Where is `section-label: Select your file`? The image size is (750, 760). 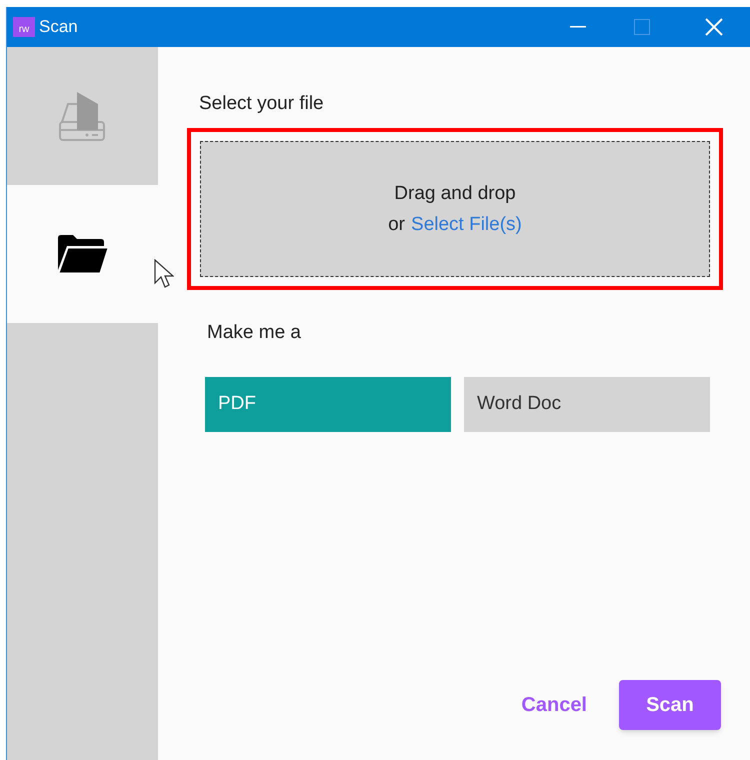 section-label: Select your file is located at coordinates (262, 104).